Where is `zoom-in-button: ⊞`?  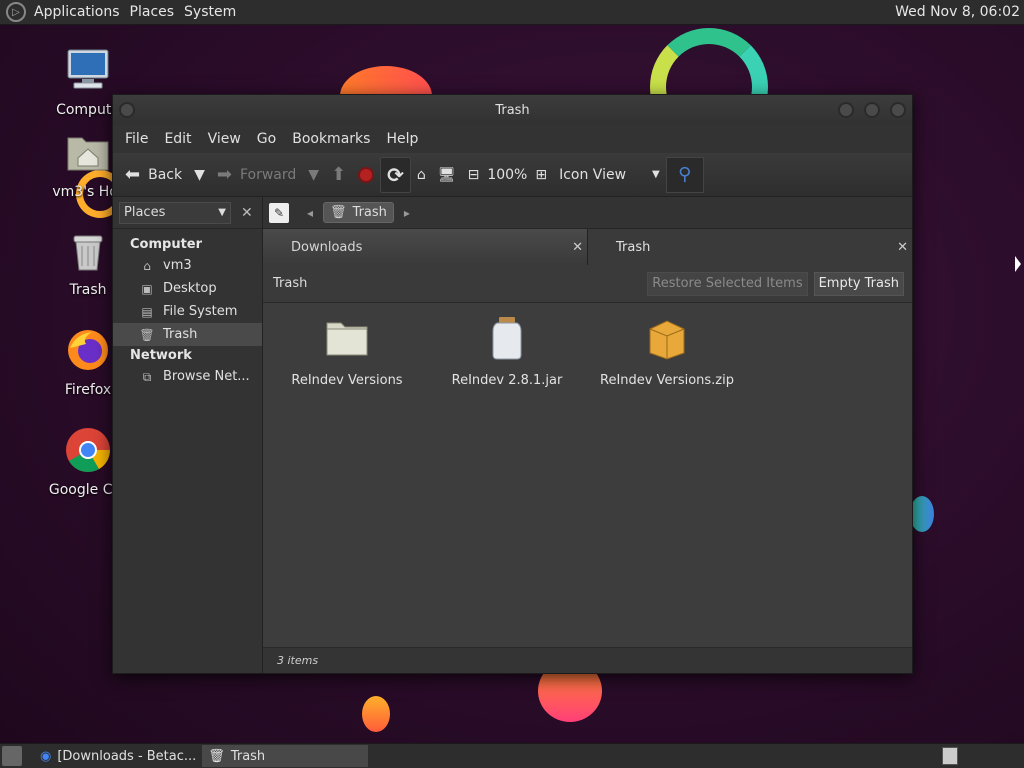
zoom-in-button: ⊞ is located at coordinates (541, 175).